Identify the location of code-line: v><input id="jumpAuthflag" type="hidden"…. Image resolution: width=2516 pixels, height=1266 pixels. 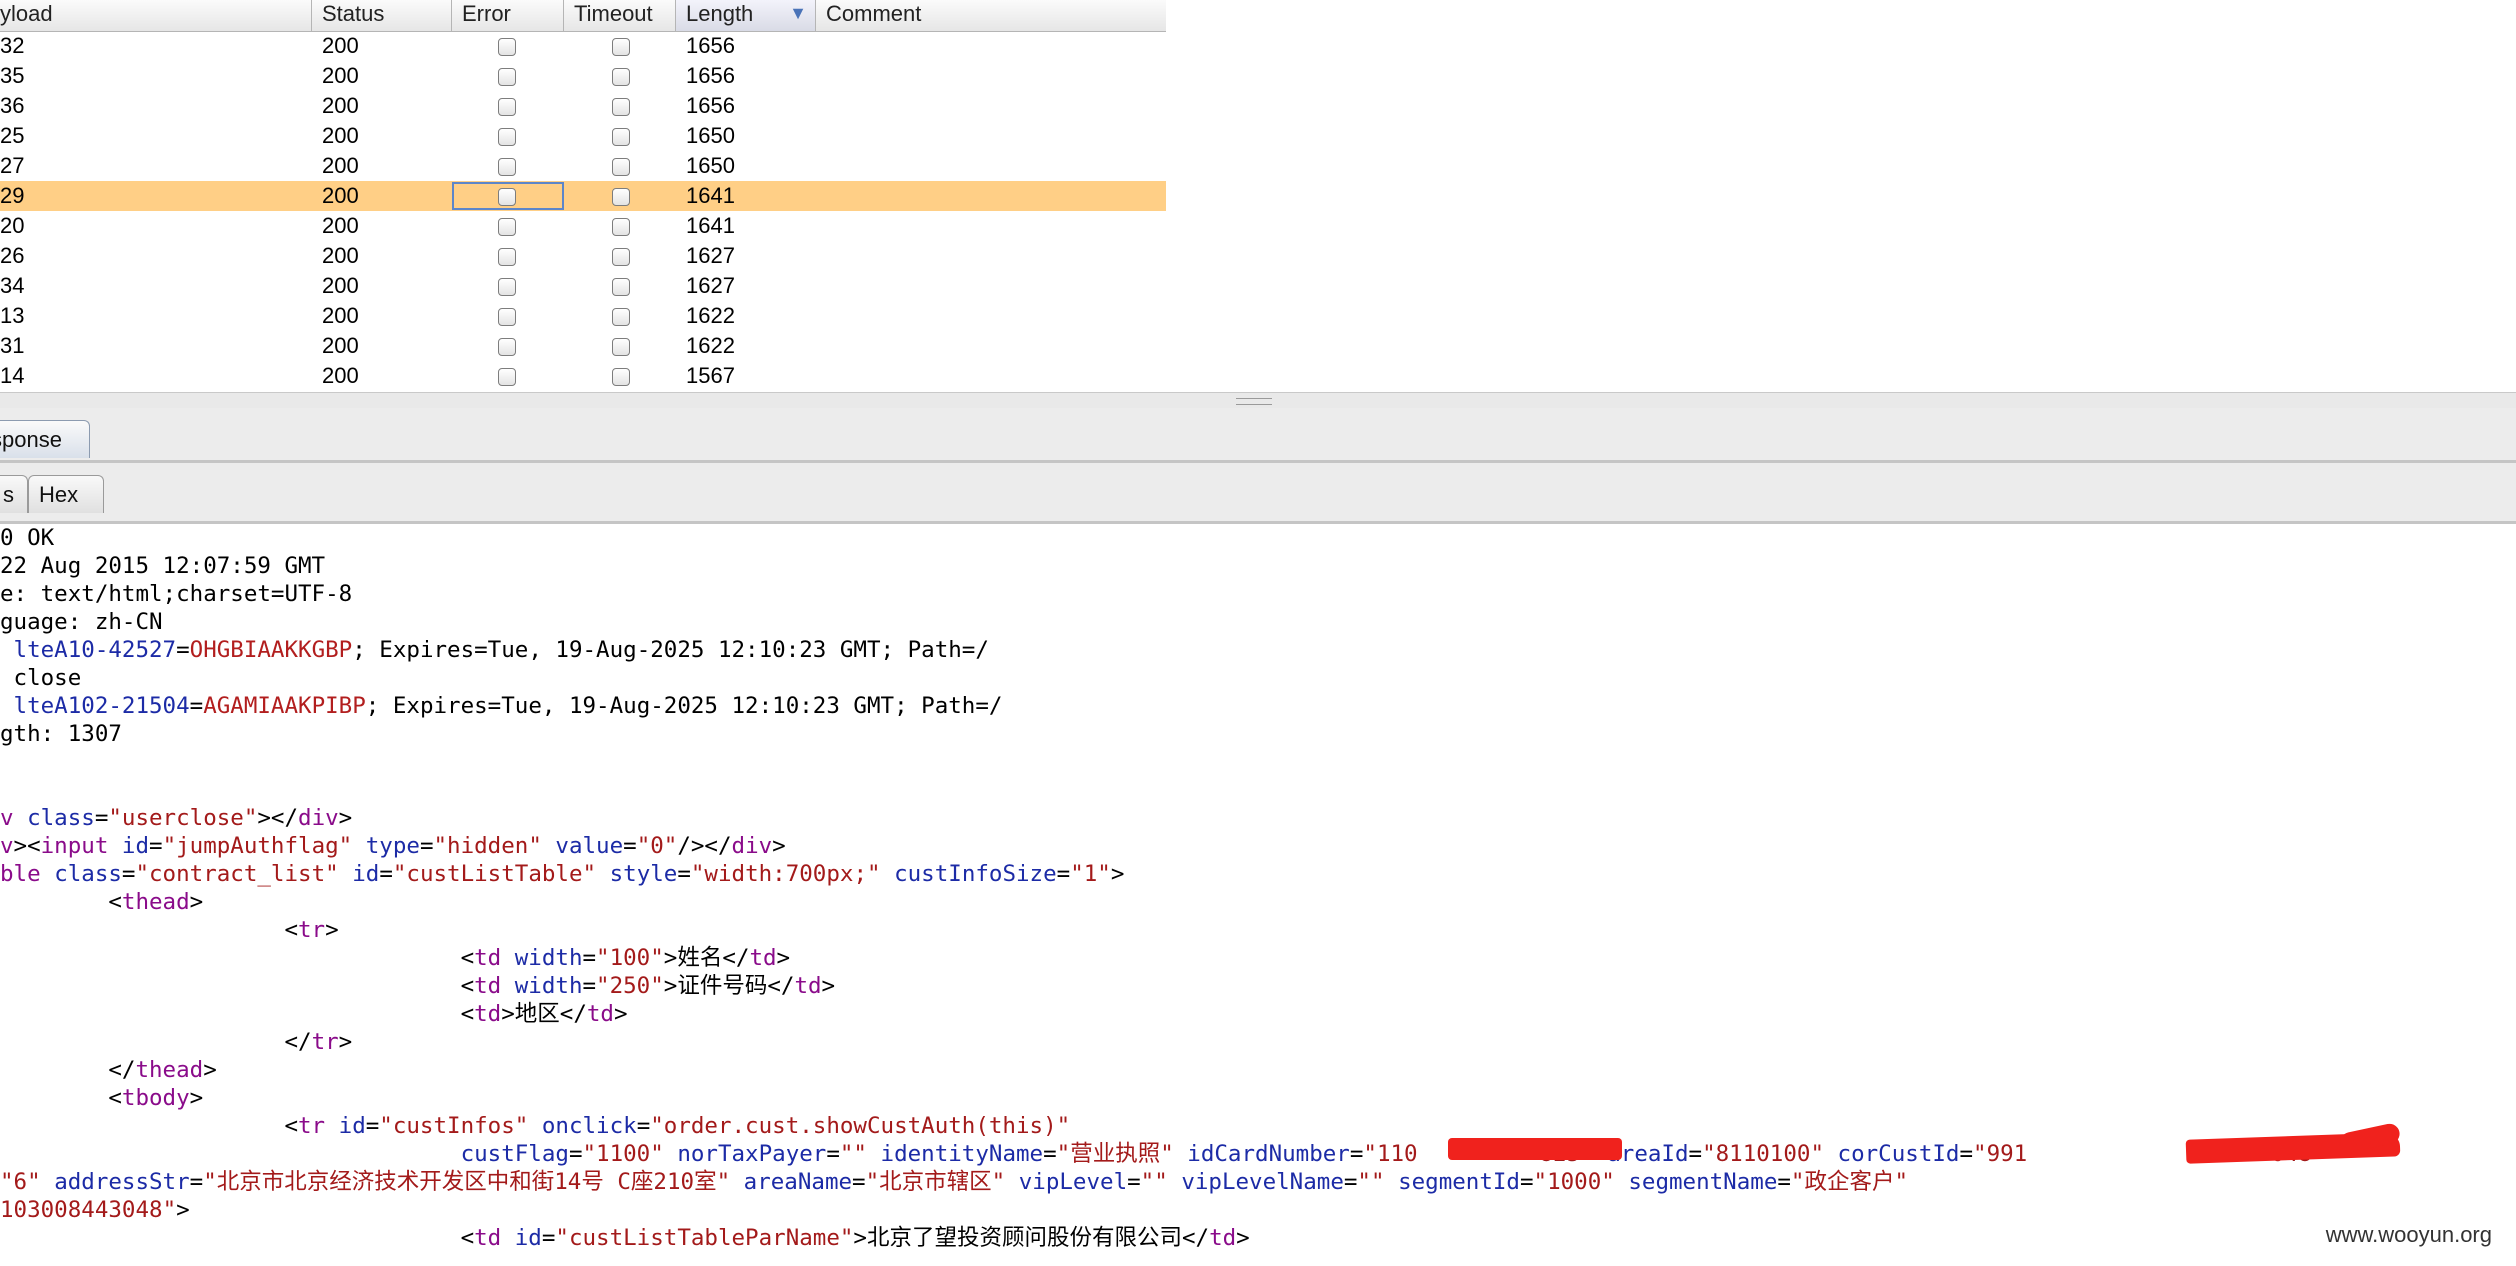
(393, 846).